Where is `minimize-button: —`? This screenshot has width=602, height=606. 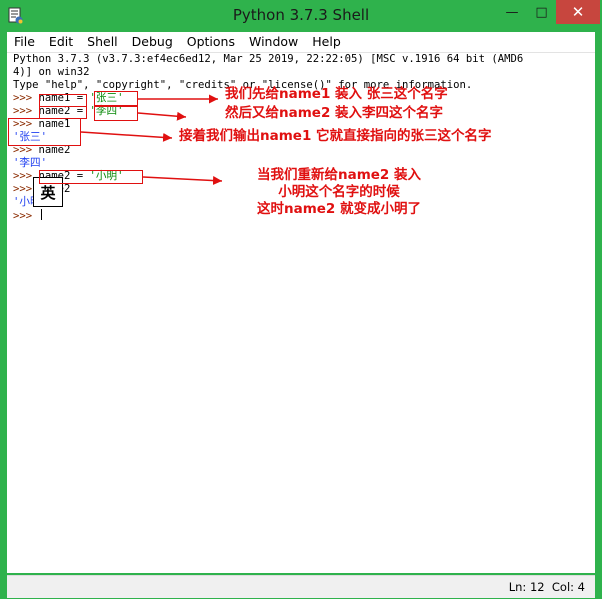 minimize-button: — is located at coordinates (512, 12).